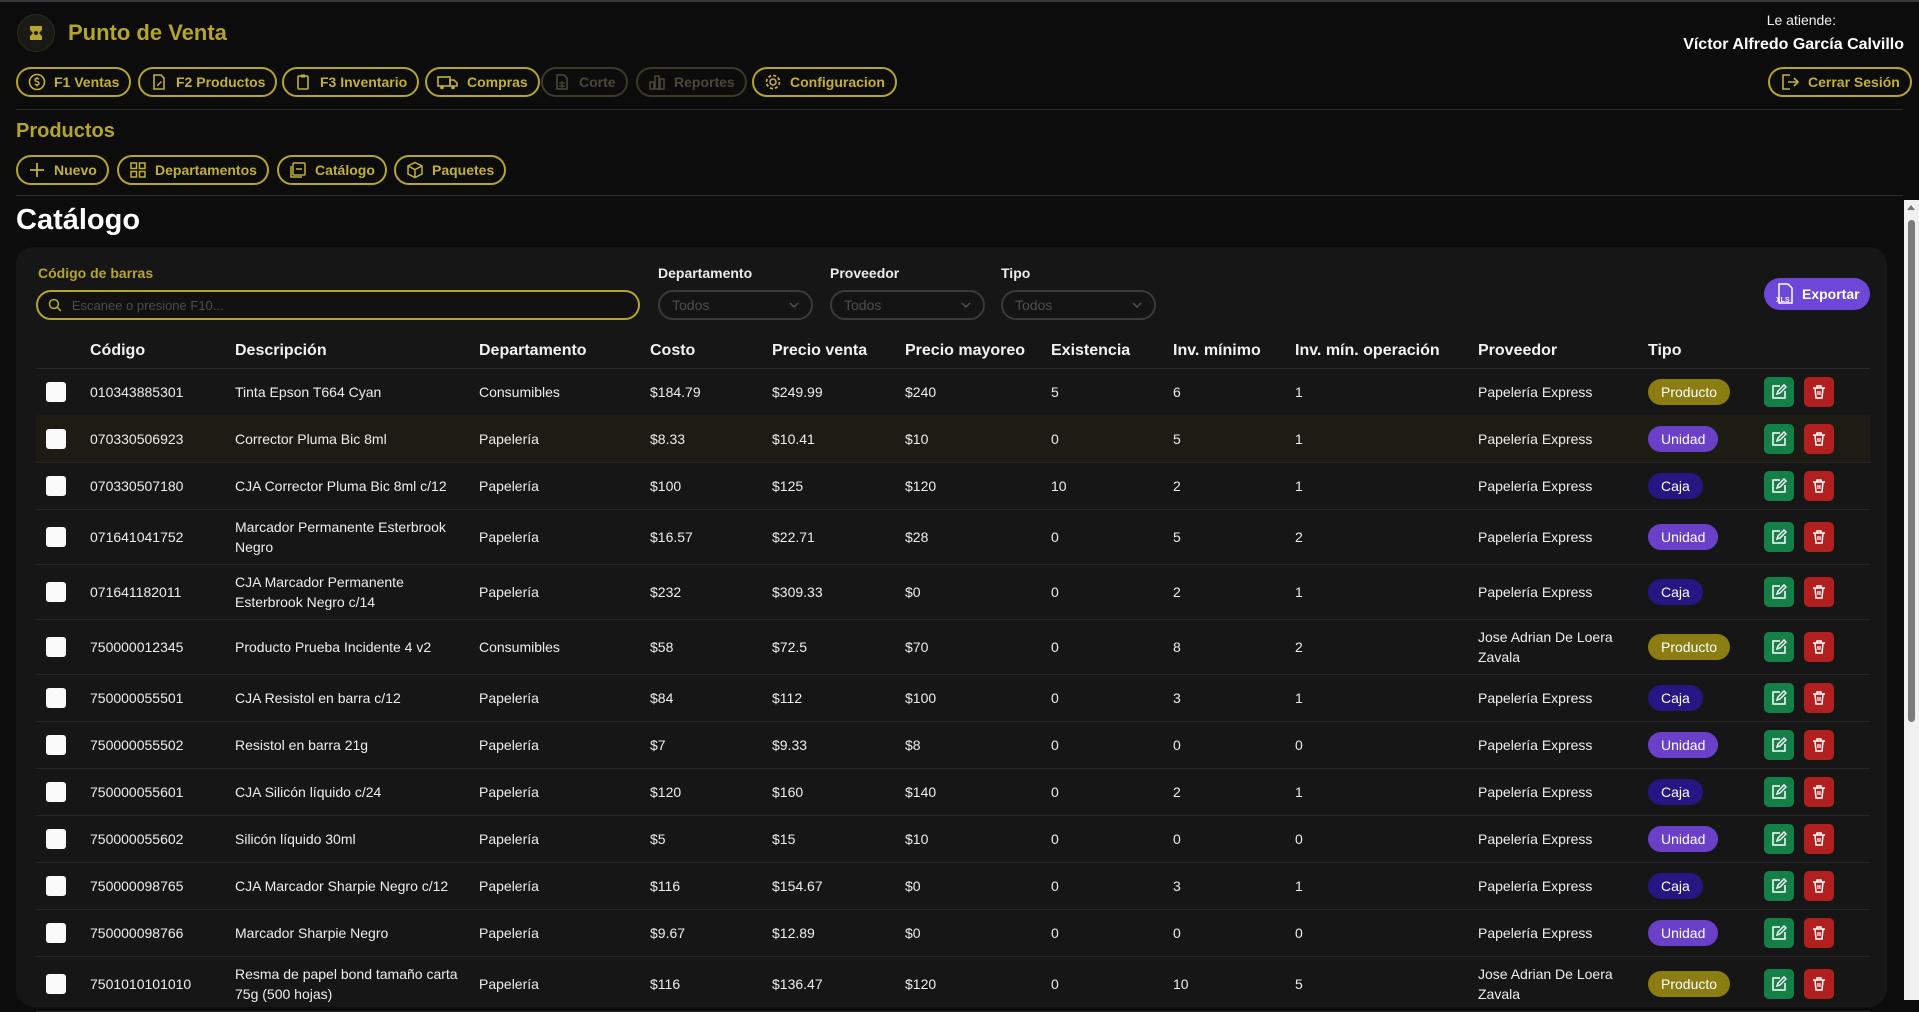 Image resolution: width=1919 pixels, height=1012 pixels. What do you see at coordinates (345, 170) in the screenshot?
I see `action-label: Catálogo` at bounding box center [345, 170].